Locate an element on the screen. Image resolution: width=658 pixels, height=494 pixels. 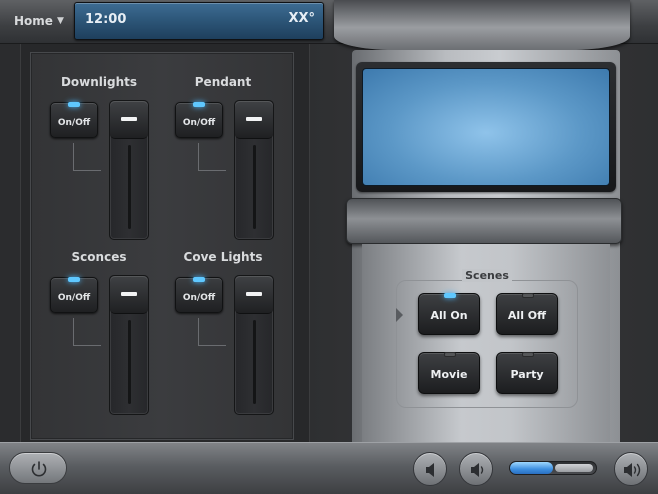
volume-mute-button is located at coordinates (430, 469).